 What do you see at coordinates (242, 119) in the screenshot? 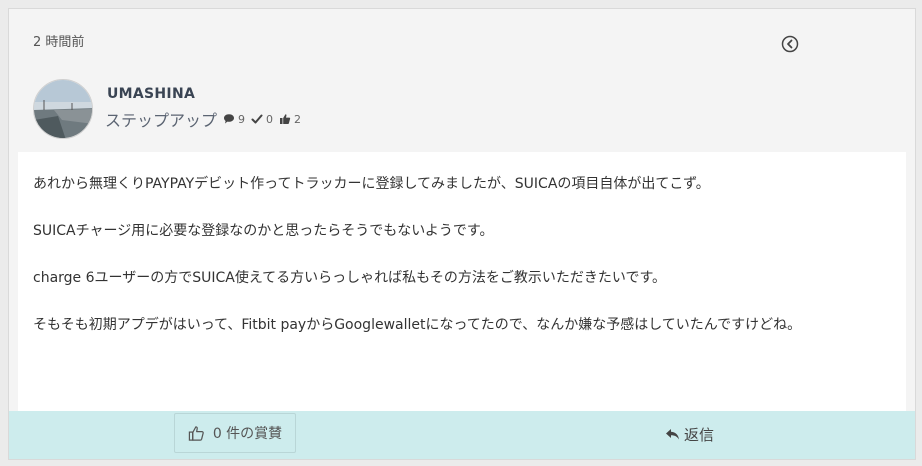
I see `posts-count-value: 9` at bounding box center [242, 119].